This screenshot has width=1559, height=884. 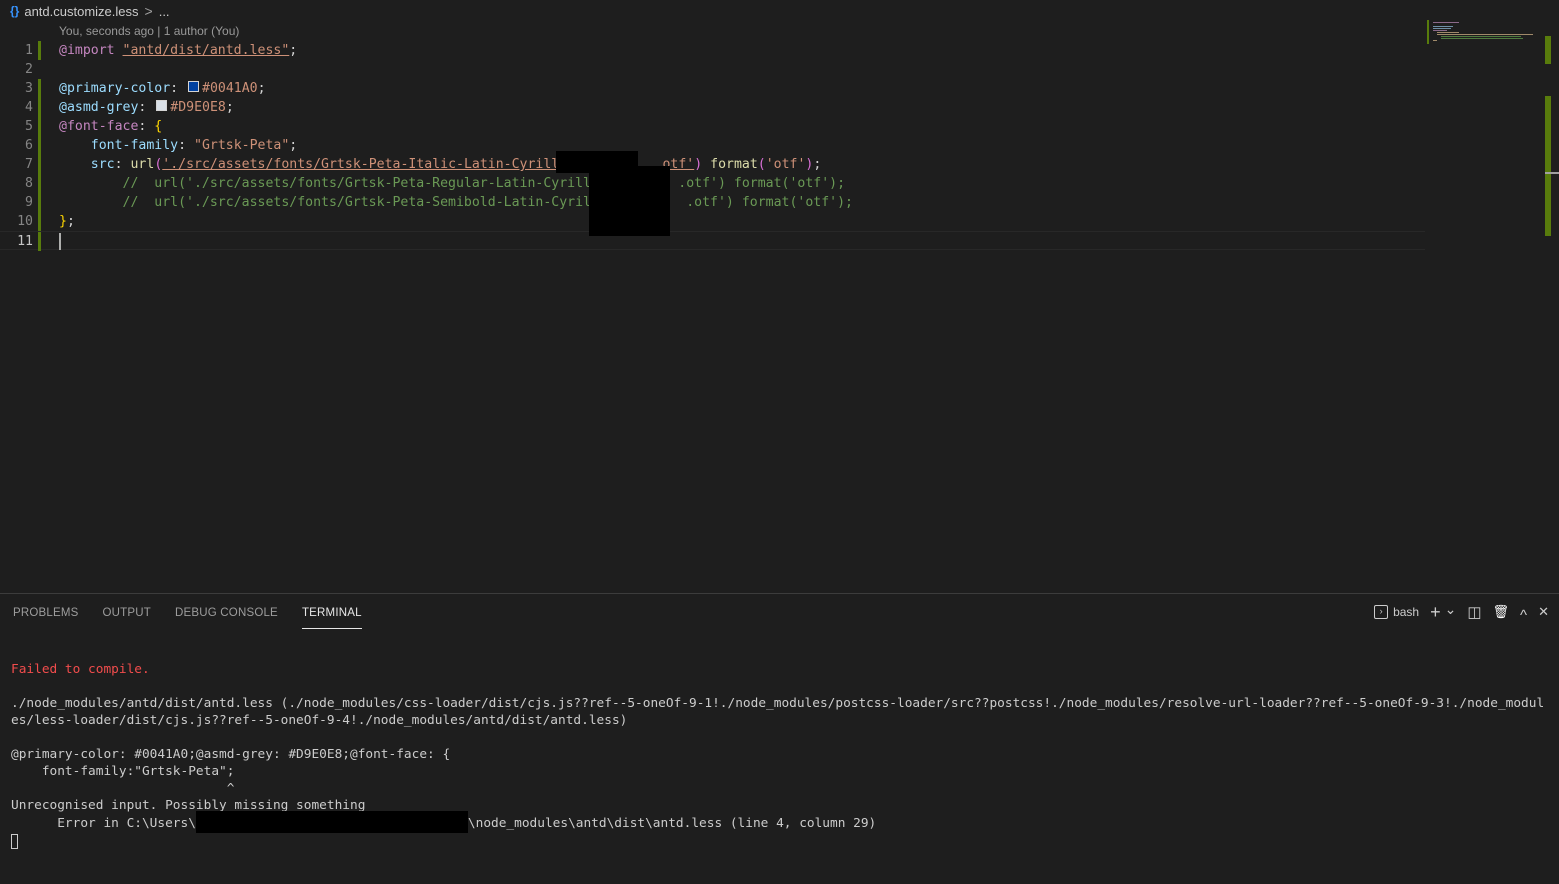 What do you see at coordinates (712, 221) in the screenshot?
I see `code-line: 10};` at bounding box center [712, 221].